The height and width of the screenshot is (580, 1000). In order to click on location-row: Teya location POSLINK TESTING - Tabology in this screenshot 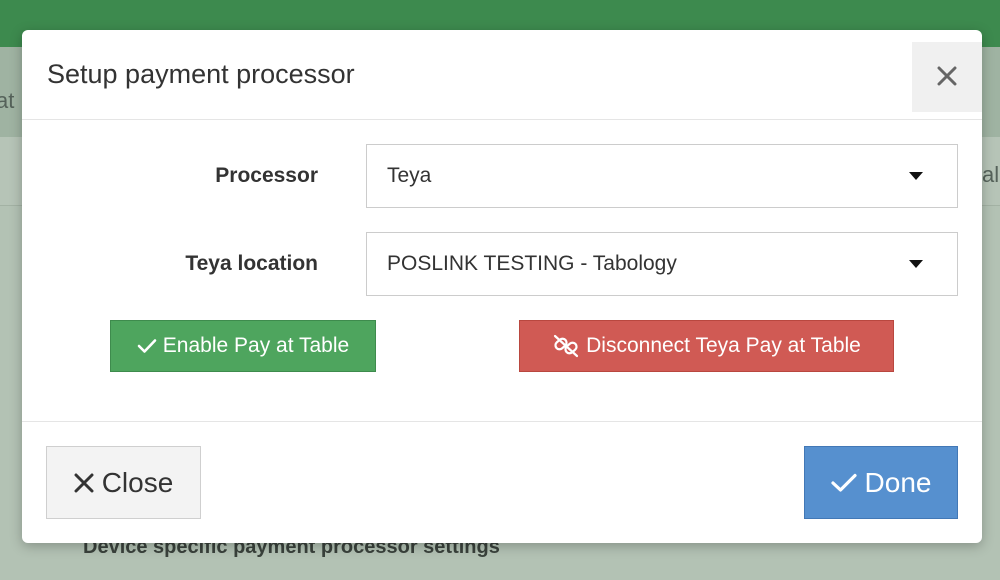, I will do `click(502, 264)`.